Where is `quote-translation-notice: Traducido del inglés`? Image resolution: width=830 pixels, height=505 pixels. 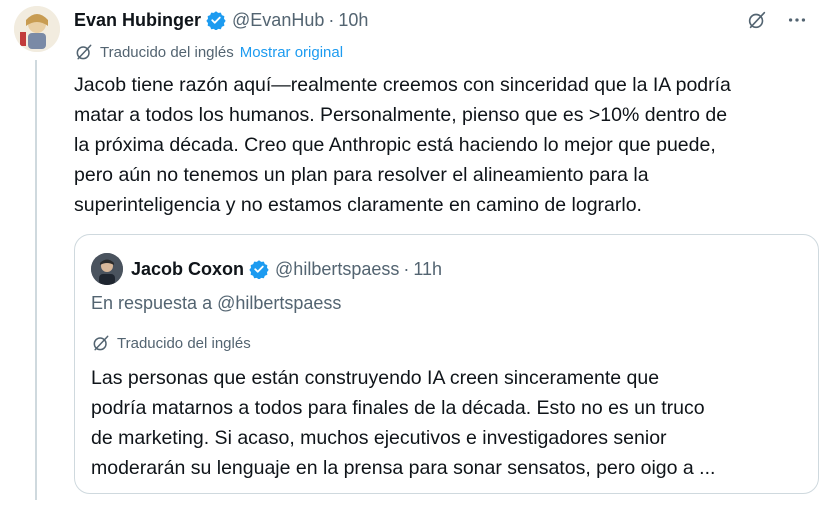
quote-translation-notice: Traducido del inglés is located at coordinates (171, 343).